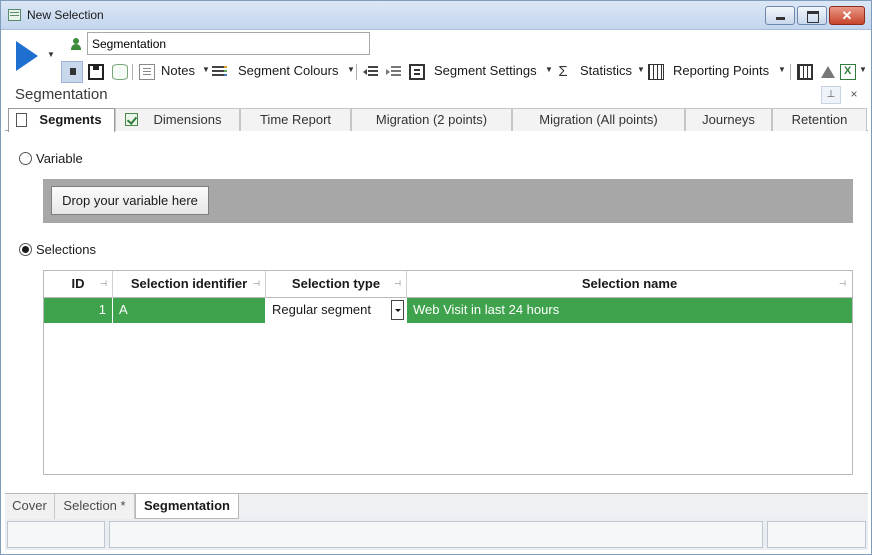 The width and height of the screenshot is (872, 555). Describe the element at coordinates (72, 72) in the screenshot. I see `lock-icon` at that location.